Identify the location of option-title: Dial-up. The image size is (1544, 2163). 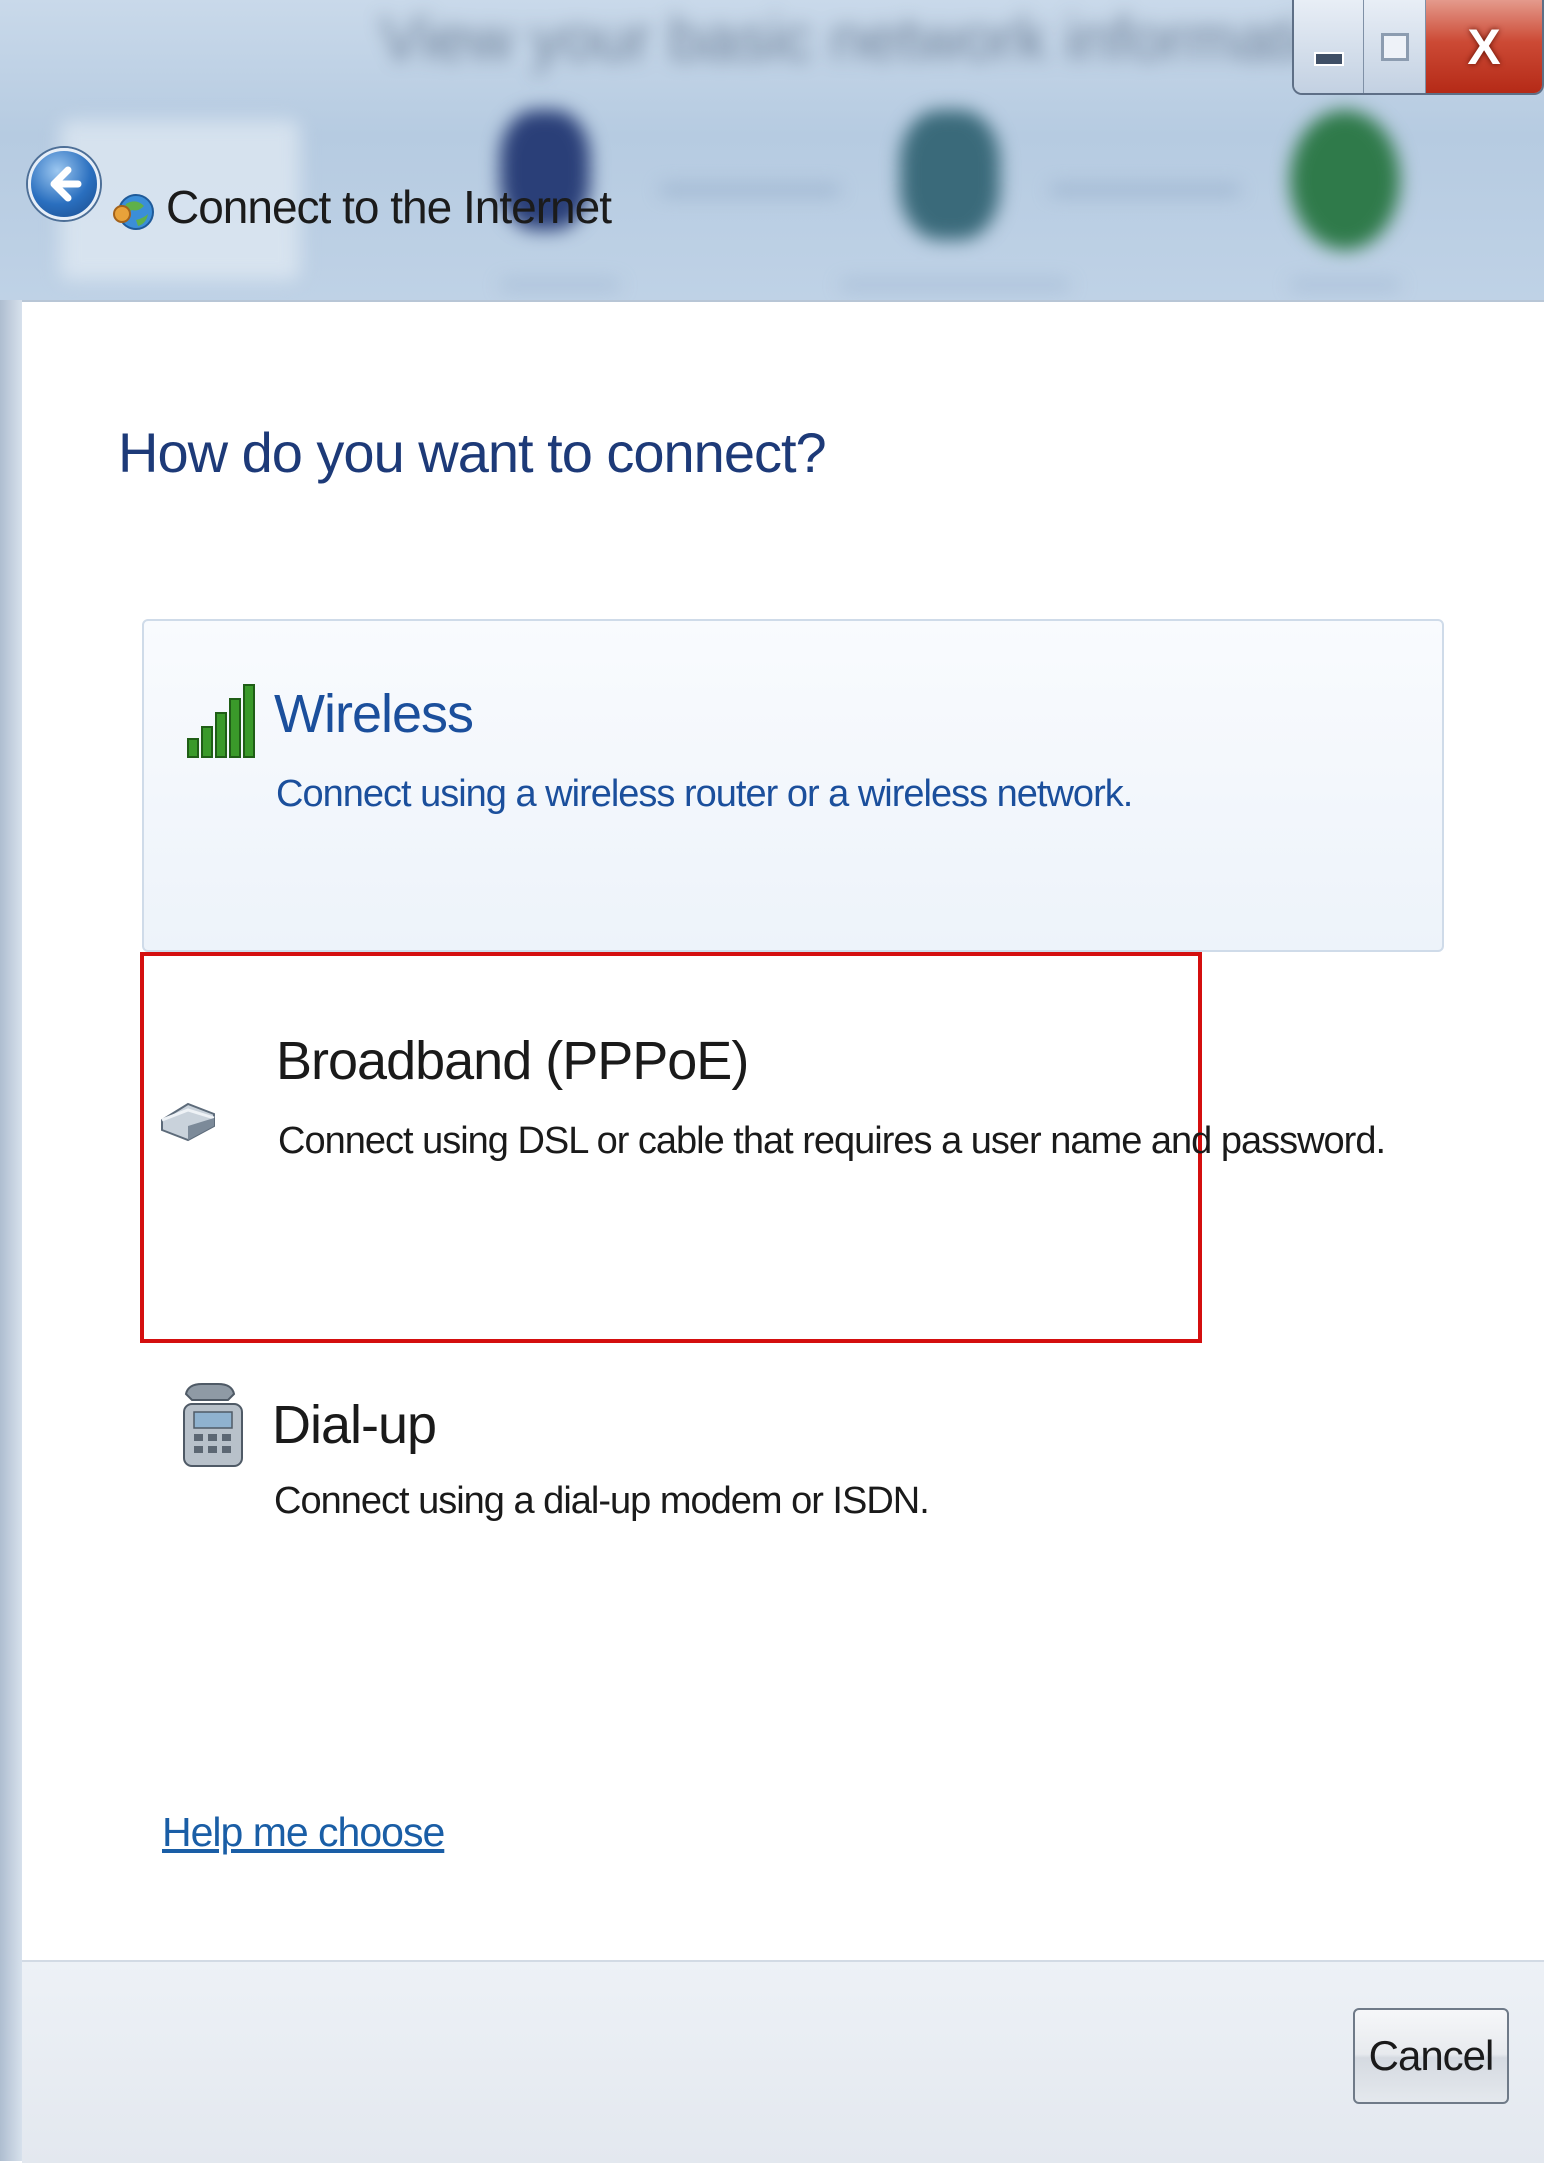
(354, 1425).